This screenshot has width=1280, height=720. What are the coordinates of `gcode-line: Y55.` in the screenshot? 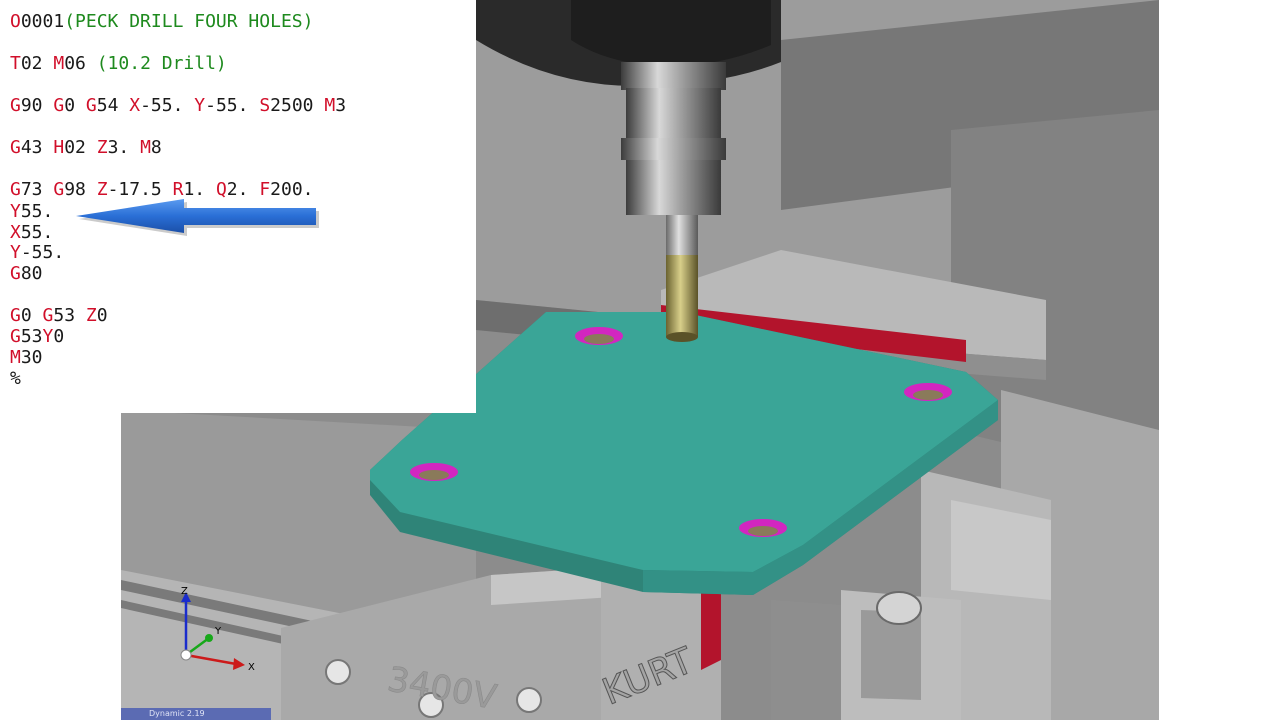 It's located at (31, 212).